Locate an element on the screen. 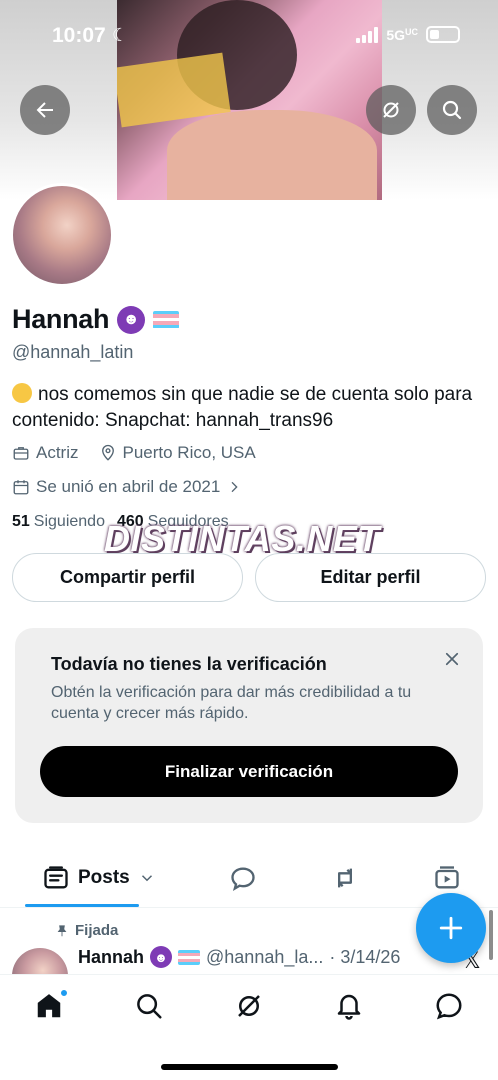  following-label: Siguiendo is located at coordinates (69, 521).